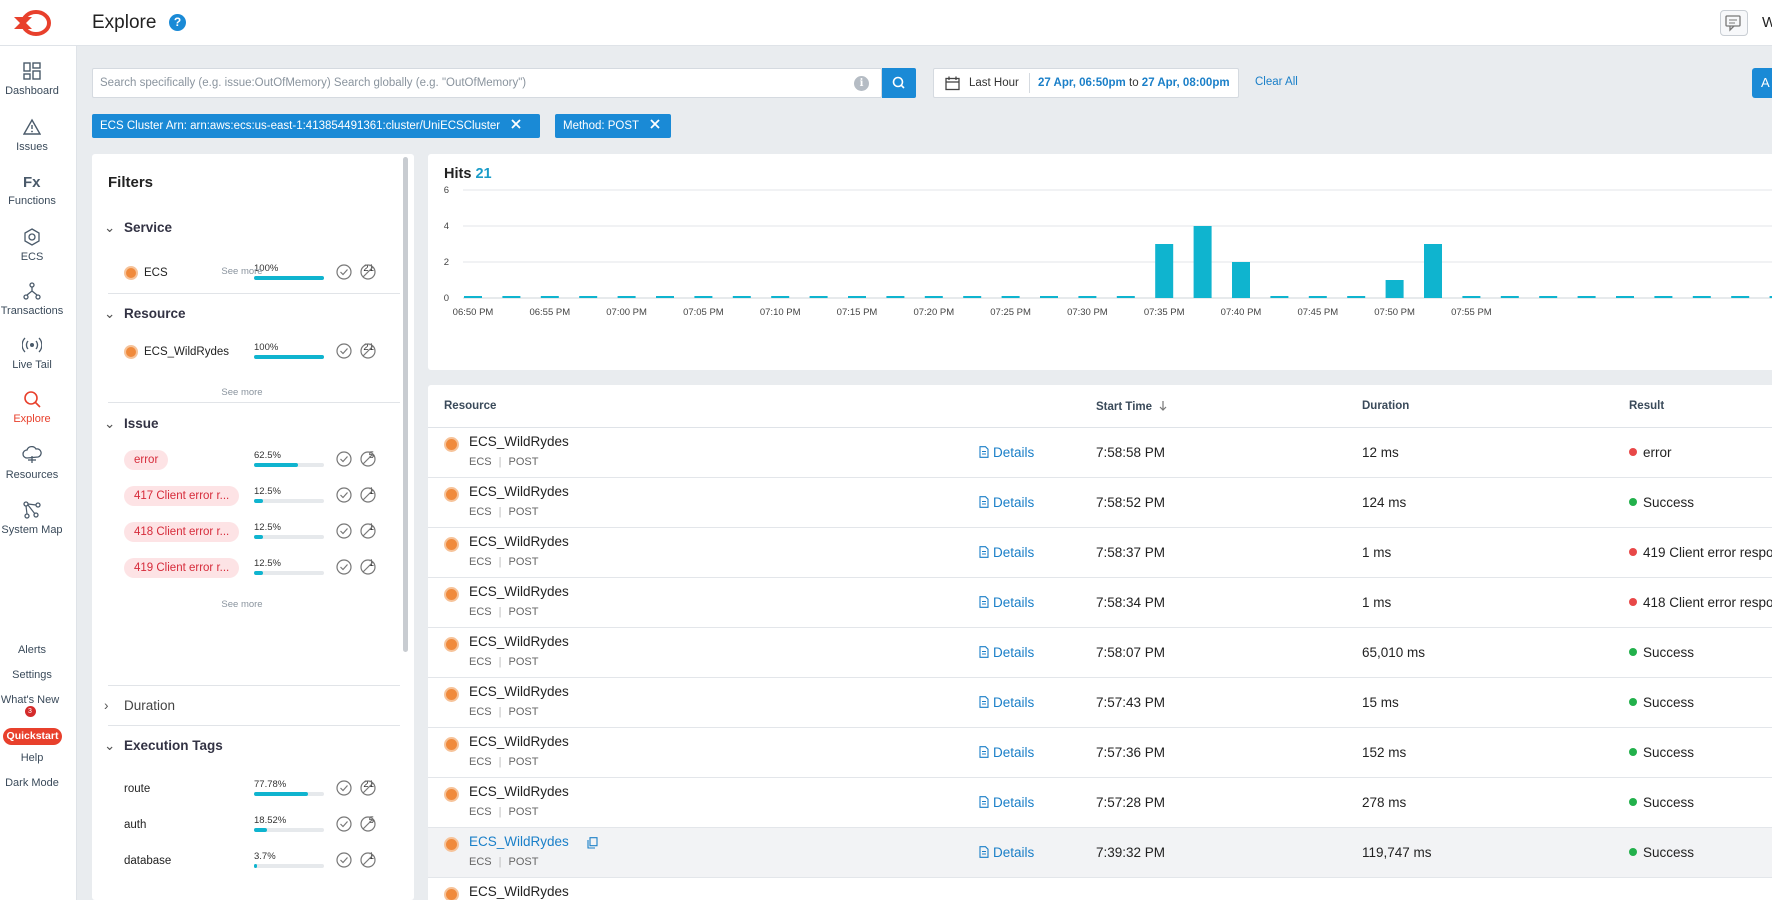 The height and width of the screenshot is (900, 1772). Describe the element at coordinates (145, 314) in the screenshot. I see `section-resource: ⌄ Resource` at that location.